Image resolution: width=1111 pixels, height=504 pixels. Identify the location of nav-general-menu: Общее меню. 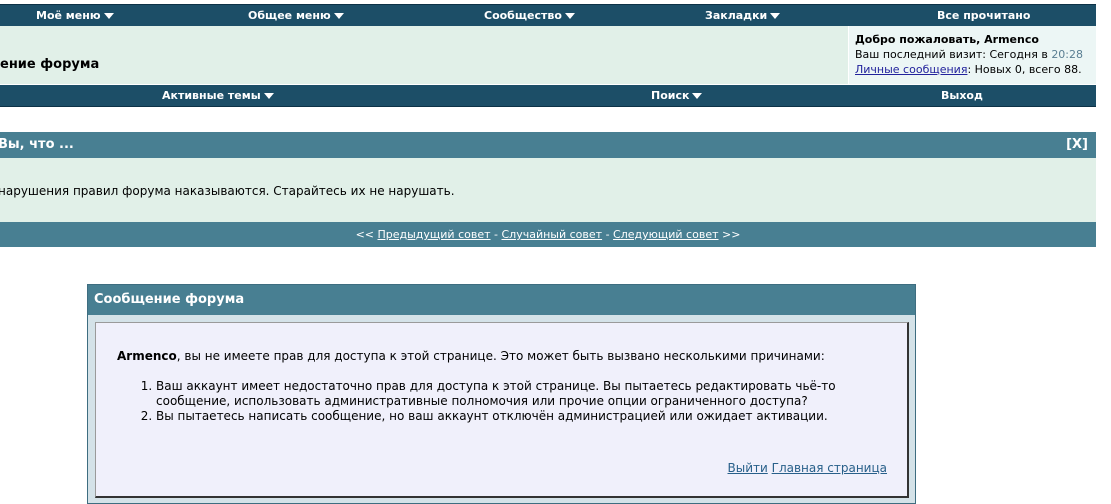
(296, 15).